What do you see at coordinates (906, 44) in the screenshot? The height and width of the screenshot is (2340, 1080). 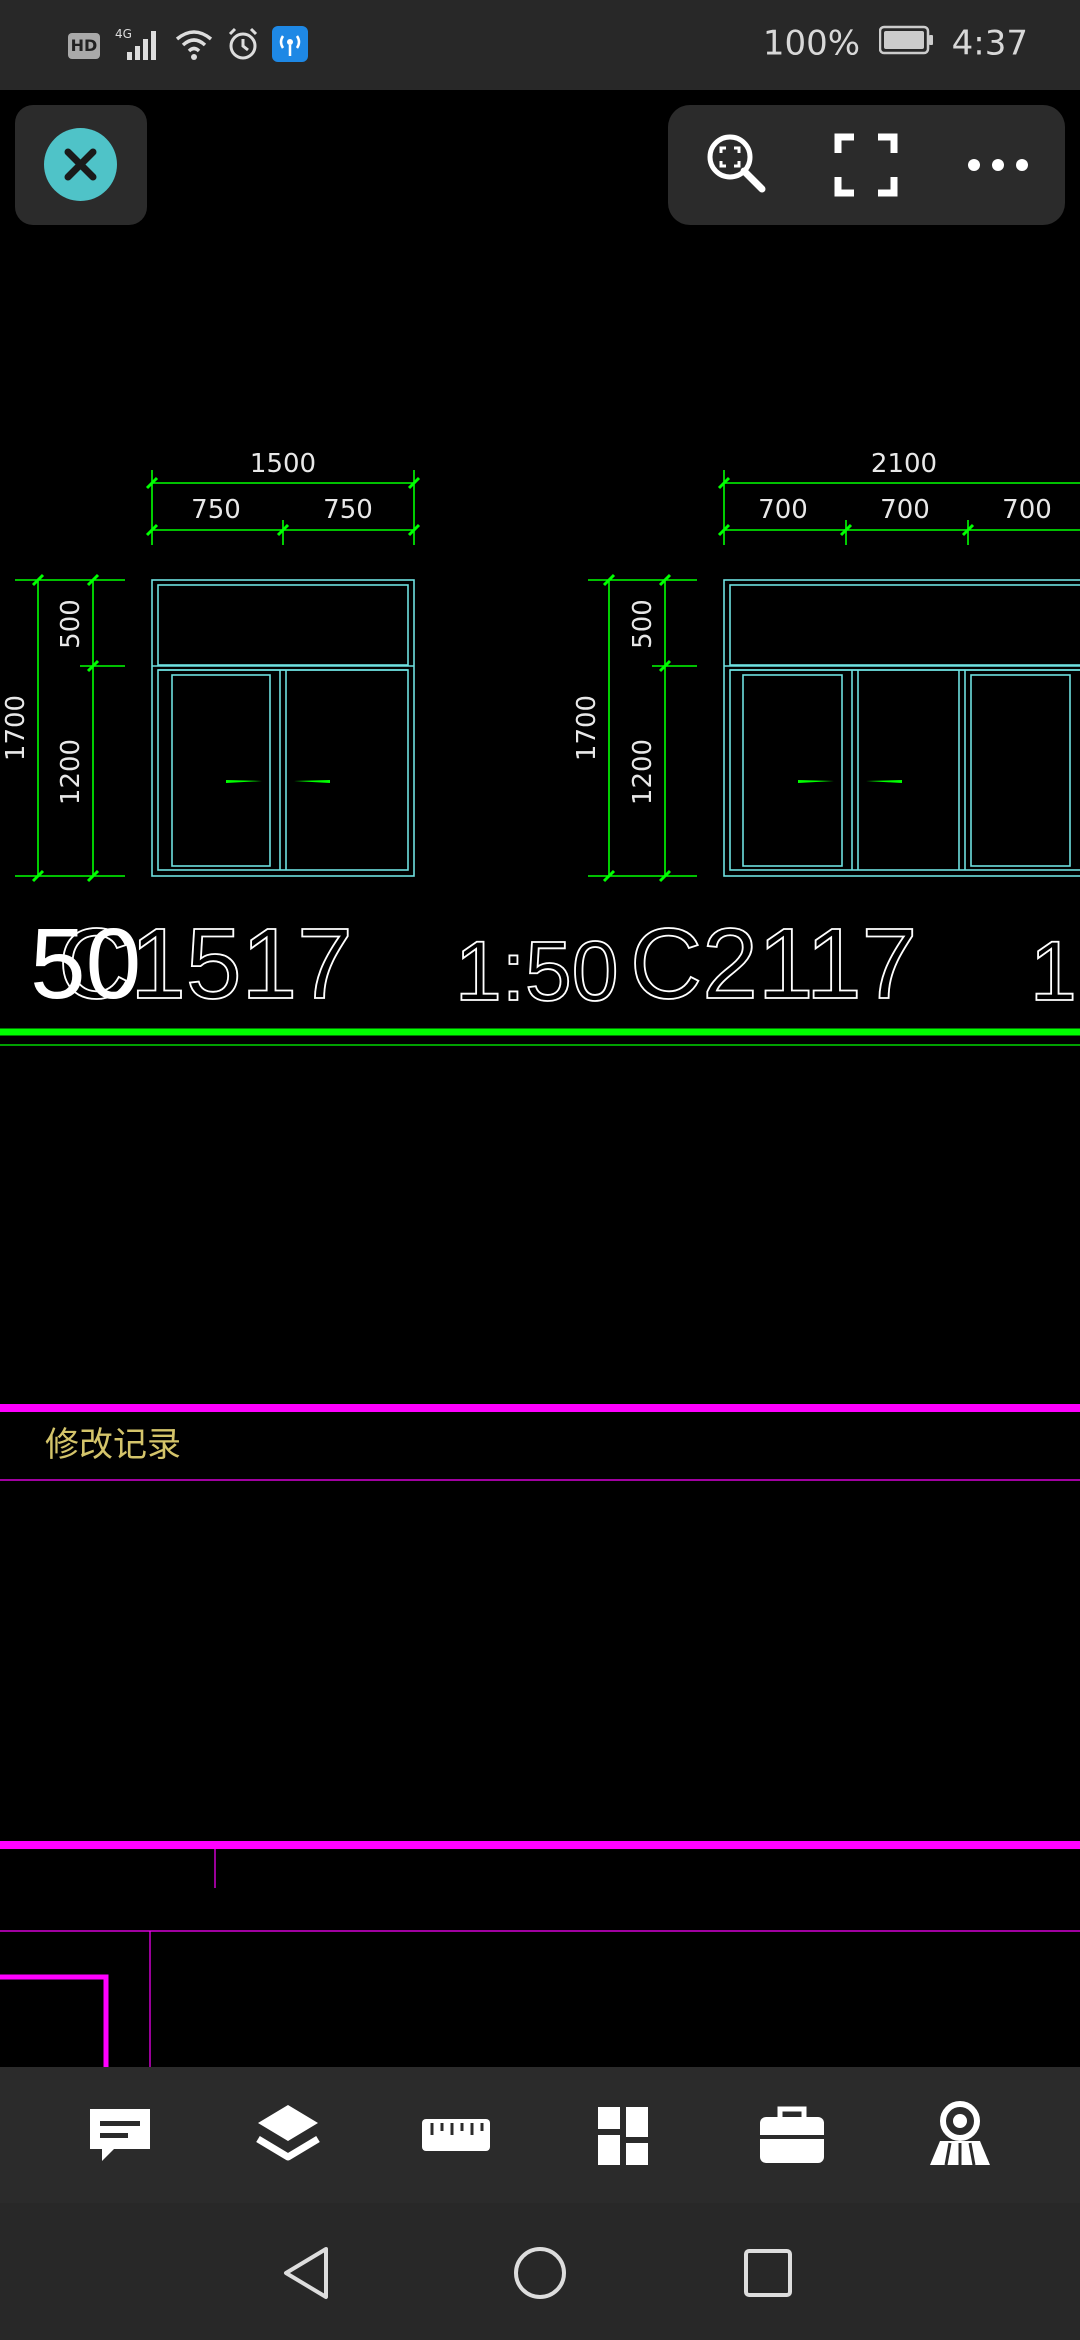 I see `battery-icon` at bounding box center [906, 44].